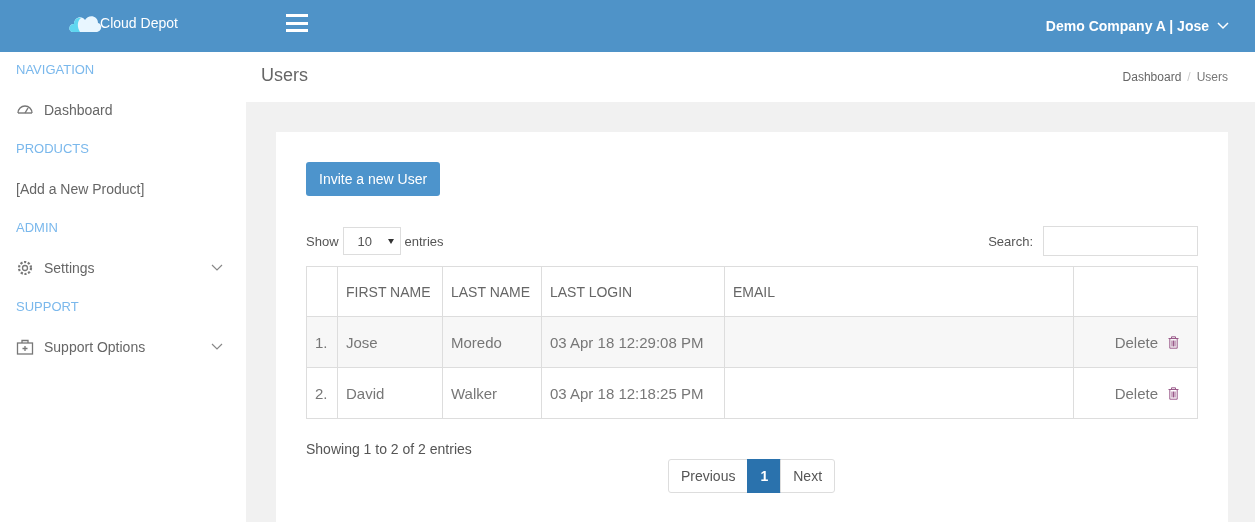 The width and height of the screenshot is (1255, 522). Describe the element at coordinates (633, 291) in the screenshot. I see `column-header: LAST LOGIN` at that location.